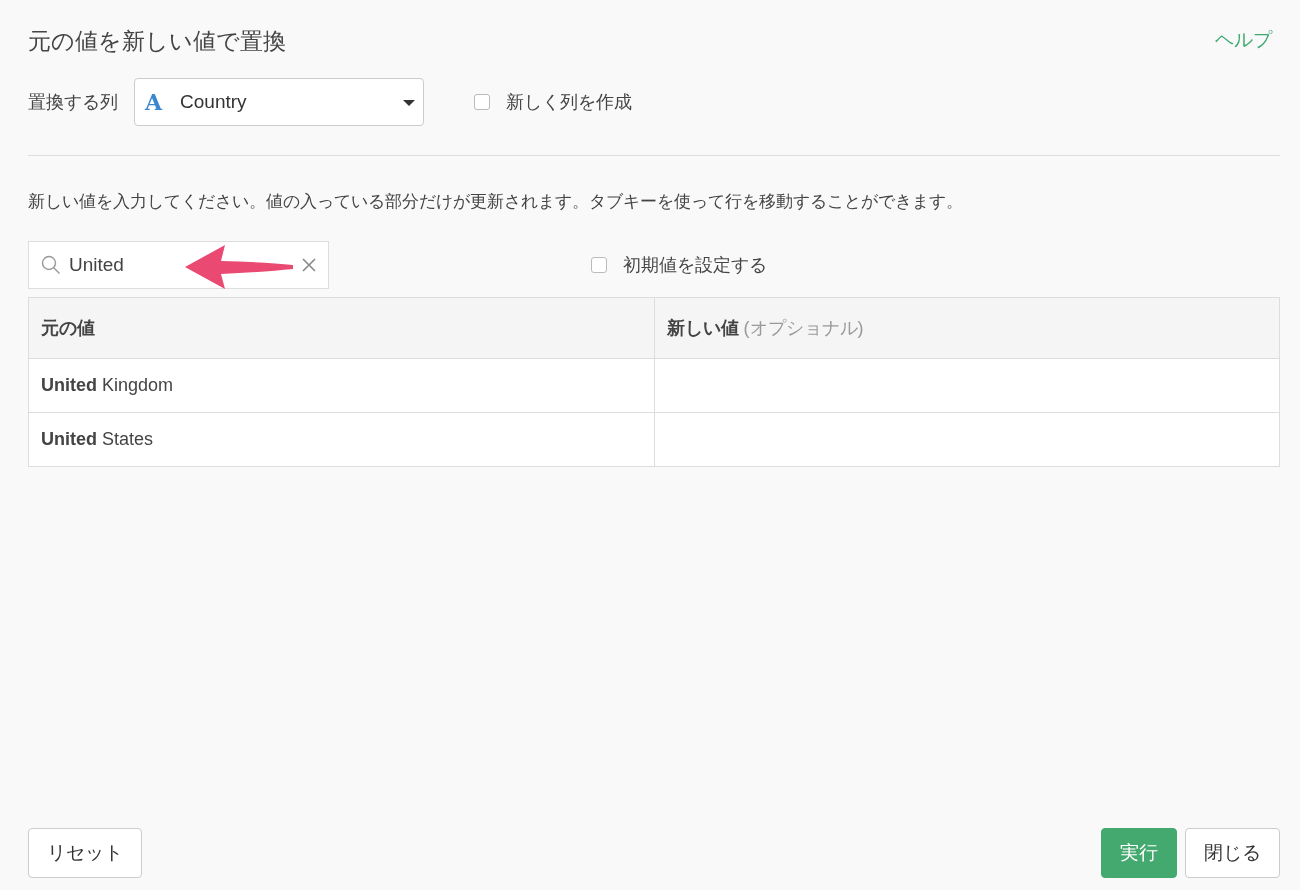 The image size is (1300, 890). Describe the element at coordinates (409, 103) in the screenshot. I see `caret-icon` at that location.